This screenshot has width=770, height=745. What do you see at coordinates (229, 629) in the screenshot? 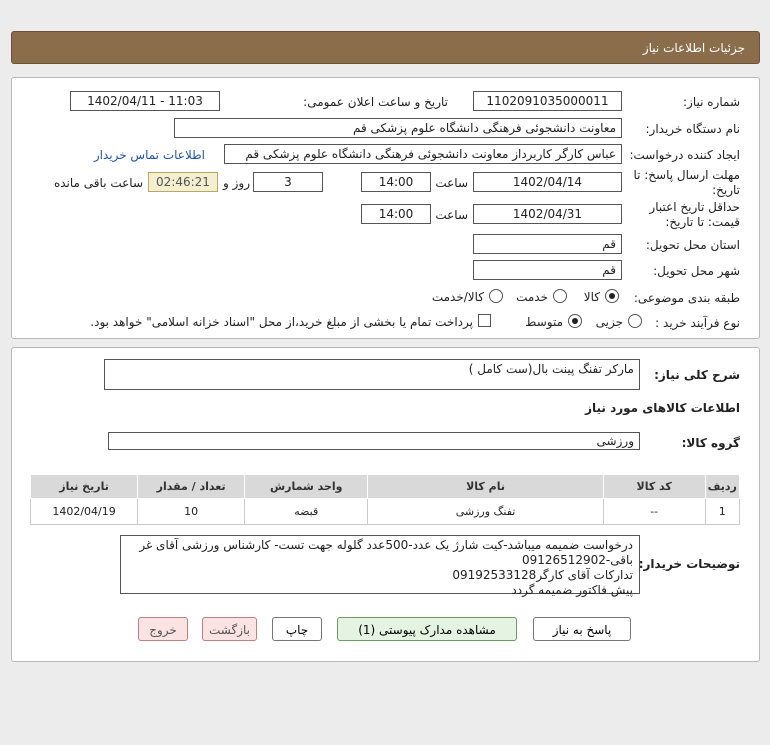
I see `back-button: بازگشت` at bounding box center [229, 629].